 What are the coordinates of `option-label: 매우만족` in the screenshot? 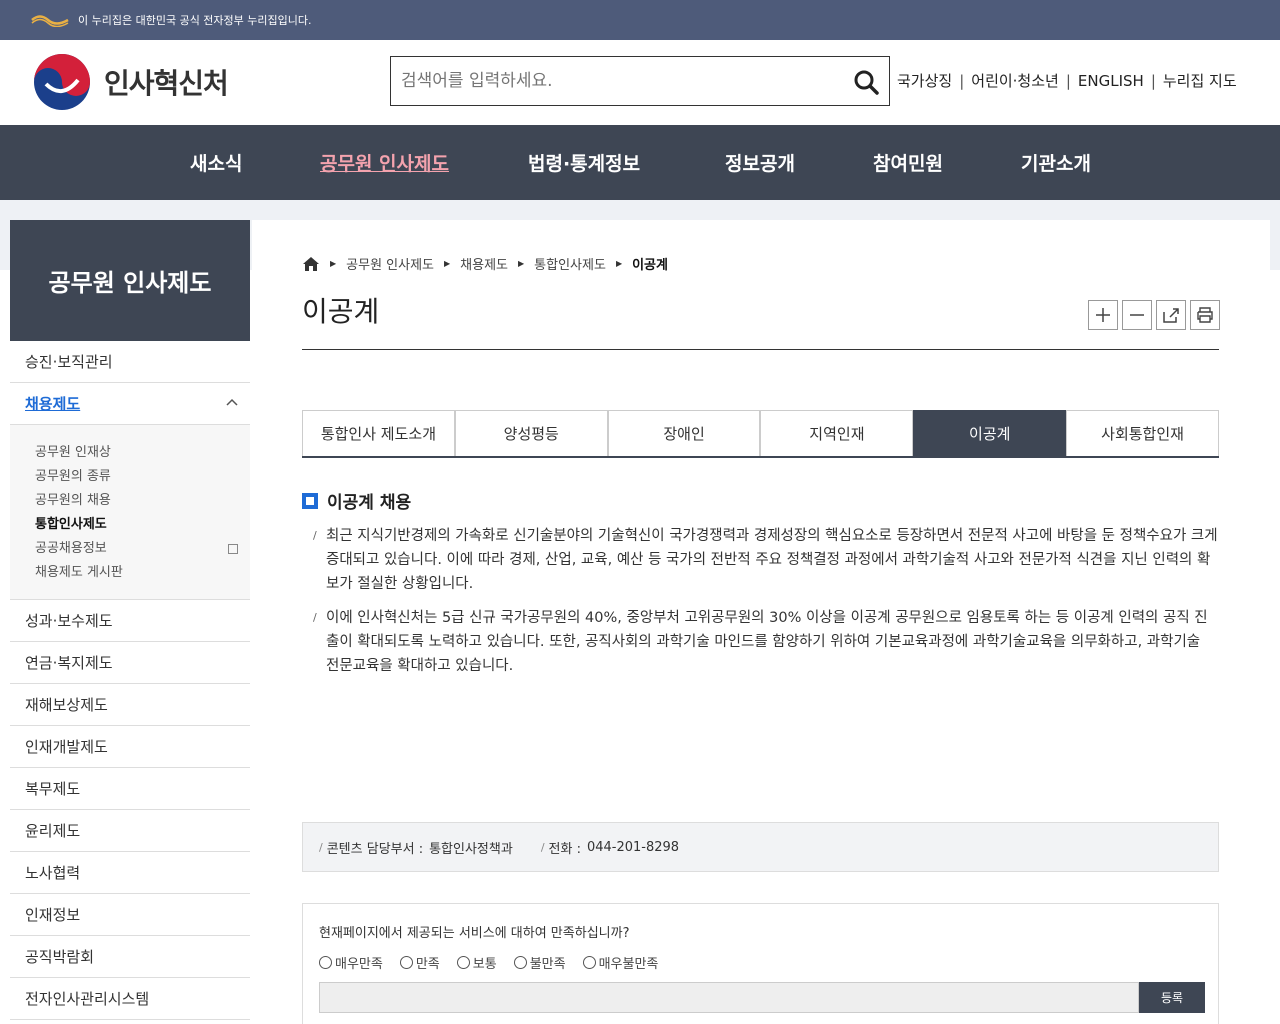 It's located at (359, 964).